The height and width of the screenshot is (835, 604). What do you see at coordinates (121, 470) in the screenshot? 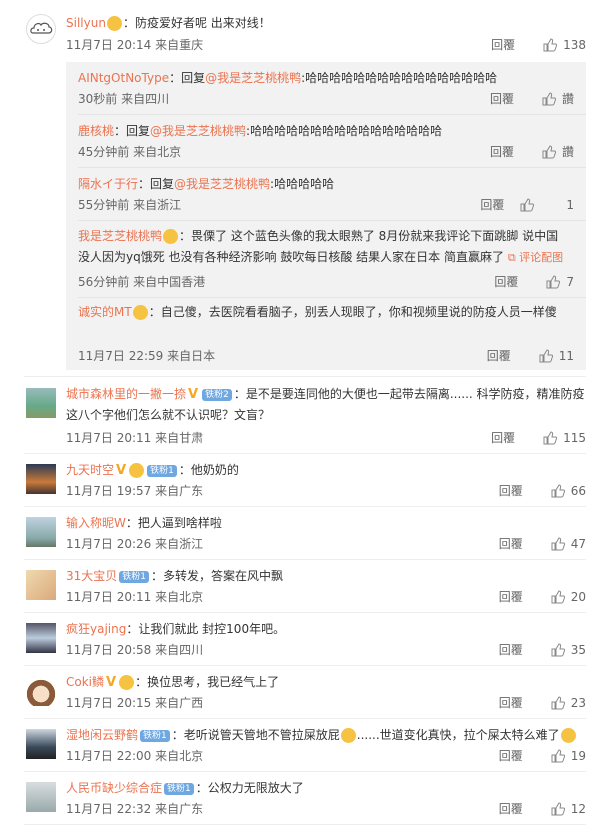
I see `vip-icon: V` at bounding box center [121, 470].